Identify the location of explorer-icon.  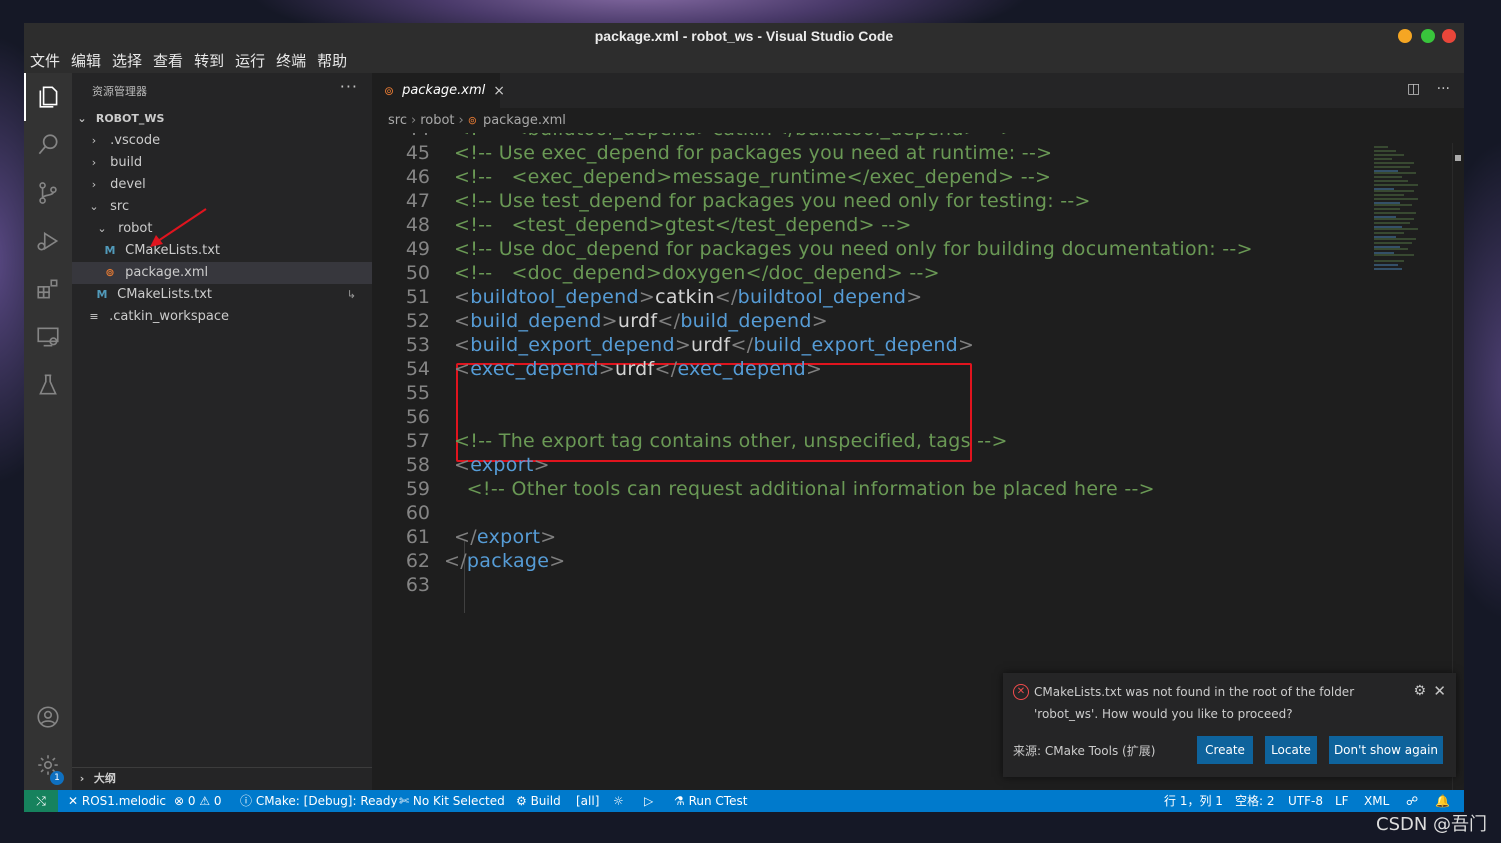
(48, 97).